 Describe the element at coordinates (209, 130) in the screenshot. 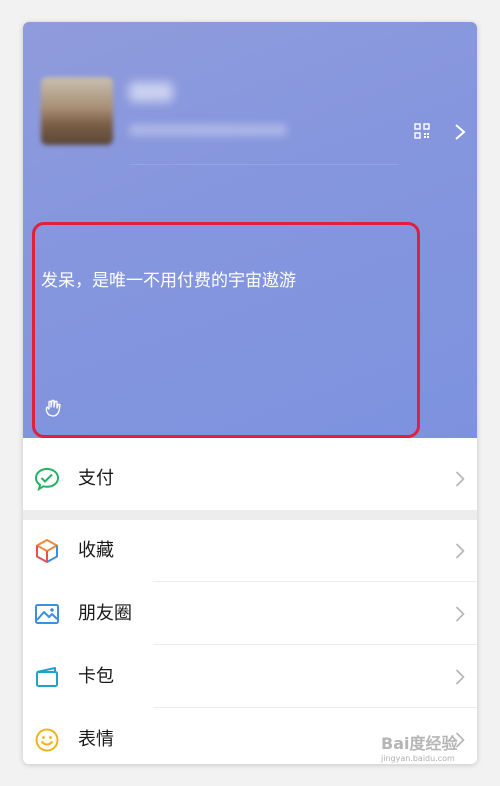

I see `wechat-id` at that location.